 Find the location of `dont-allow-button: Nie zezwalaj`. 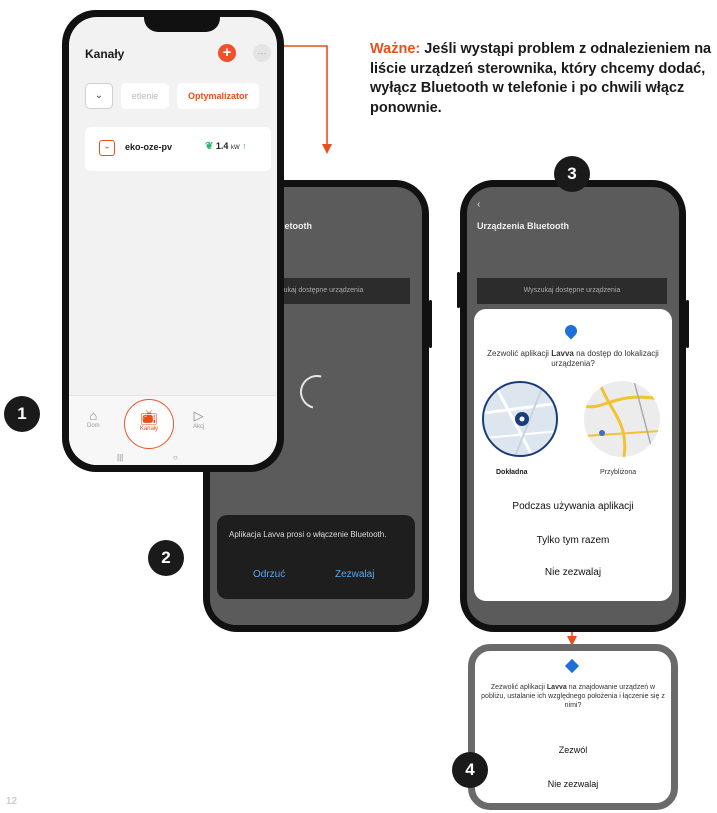

dont-allow-button: Nie zezwalaj is located at coordinates (573, 572).